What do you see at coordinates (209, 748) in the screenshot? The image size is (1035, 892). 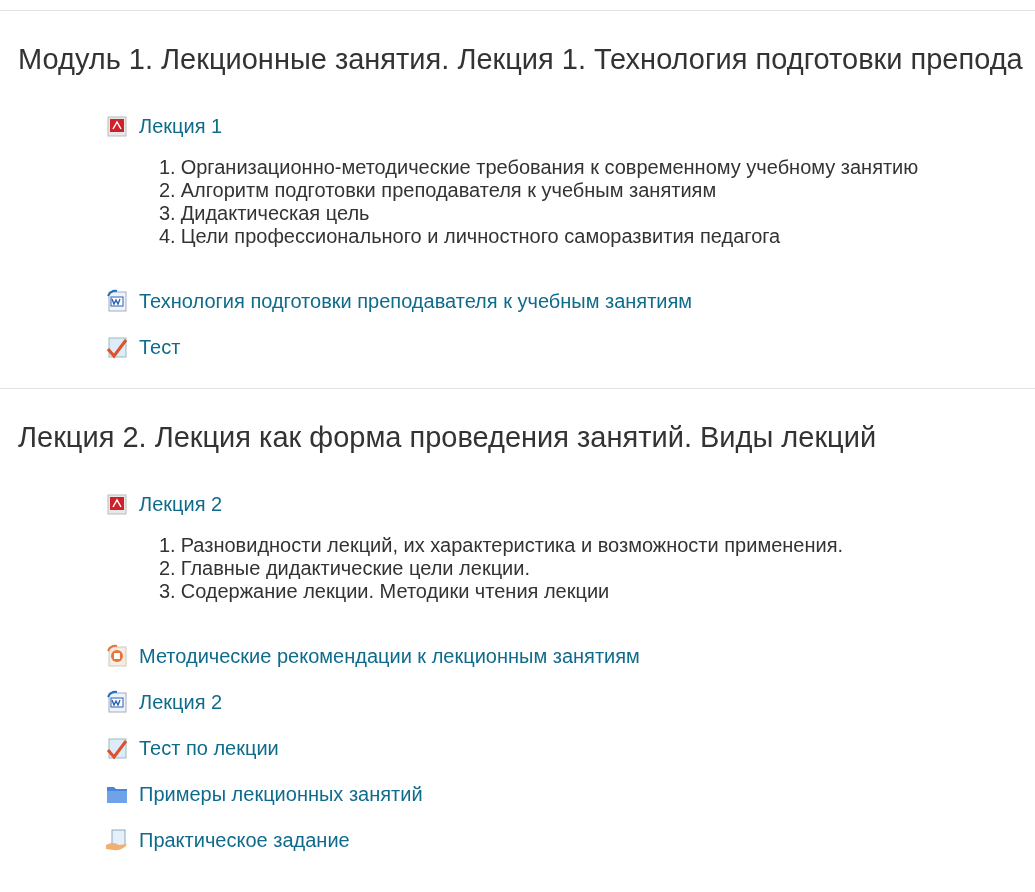 I see `activity-link: Тест по лекции` at bounding box center [209, 748].